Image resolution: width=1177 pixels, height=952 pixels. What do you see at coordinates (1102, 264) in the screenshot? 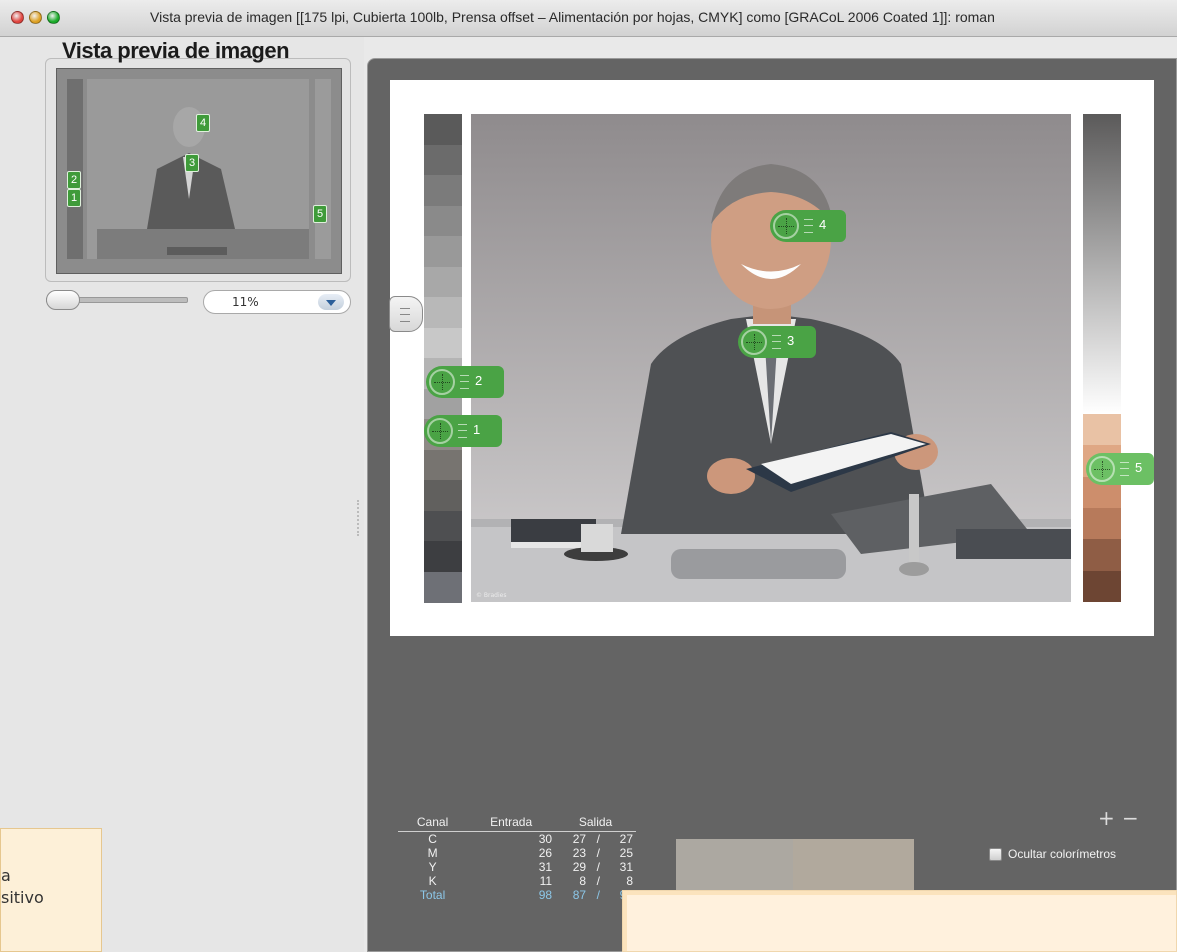
I see `gray-ramp` at bounding box center [1102, 264].